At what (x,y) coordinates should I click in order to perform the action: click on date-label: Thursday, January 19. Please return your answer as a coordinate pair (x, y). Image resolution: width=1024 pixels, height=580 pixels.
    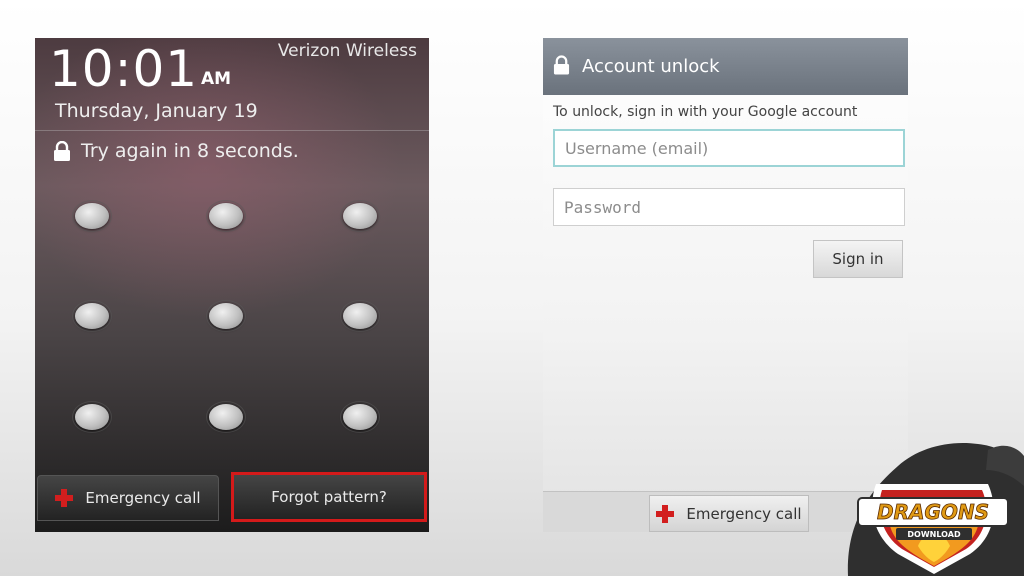
    Looking at the image, I should click on (156, 111).